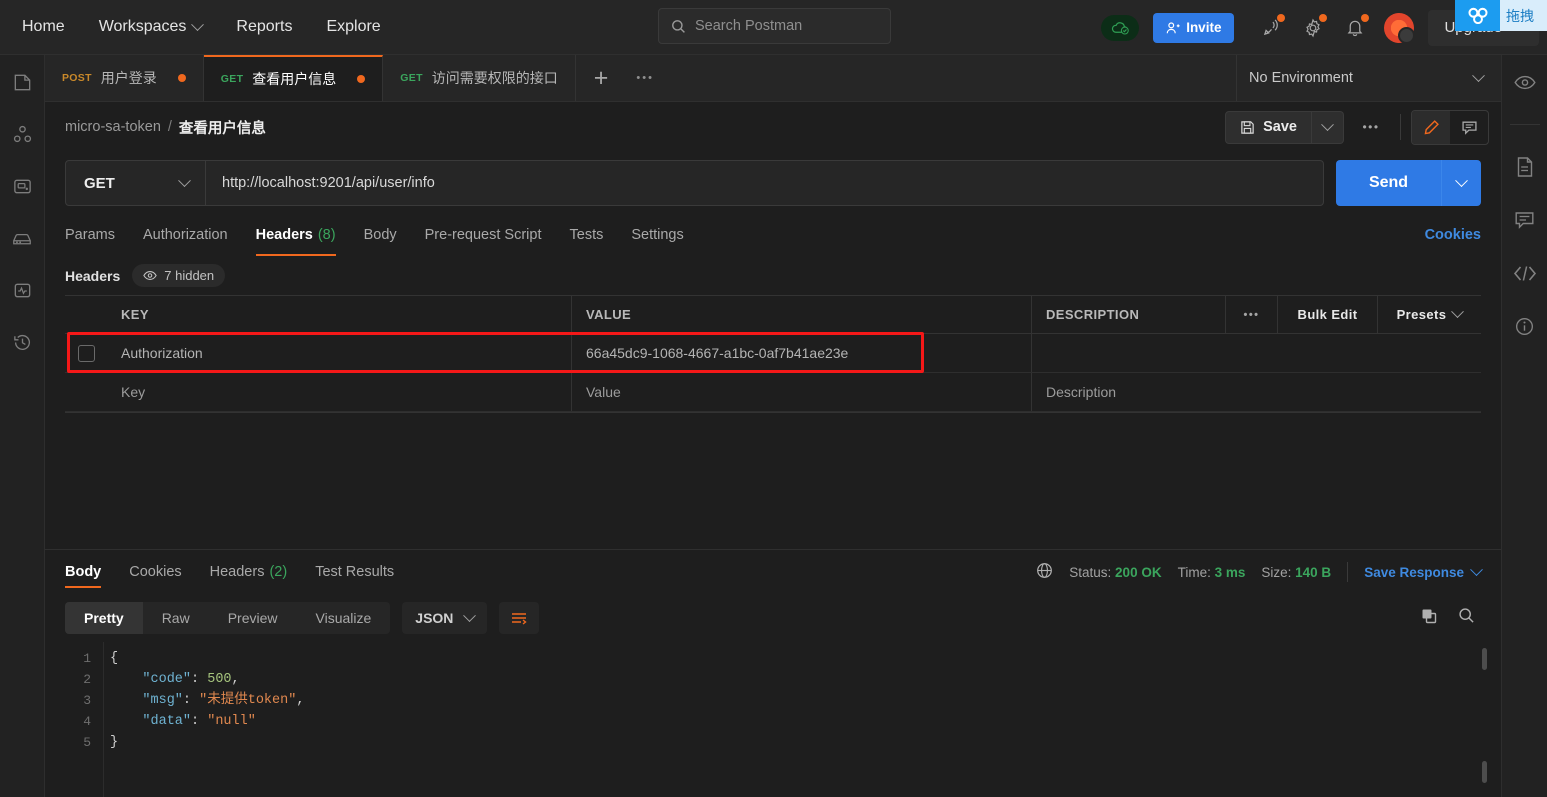 This screenshot has width=1547, height=797. I want to click on tab-body: Body, so click(380, 235).